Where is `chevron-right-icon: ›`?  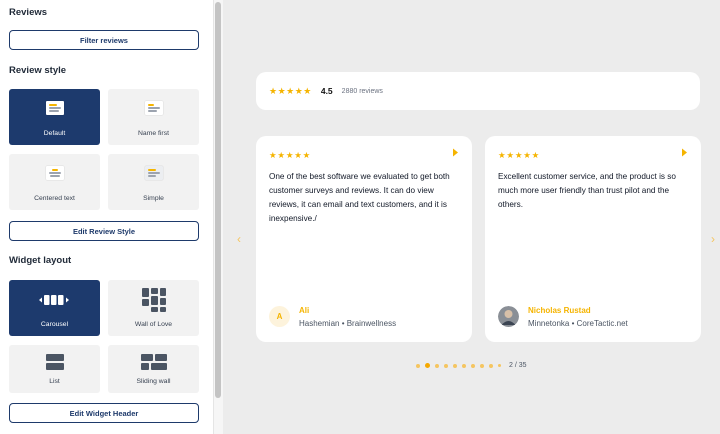 chevron-right-icon: › is located at coordinates (713, 239).